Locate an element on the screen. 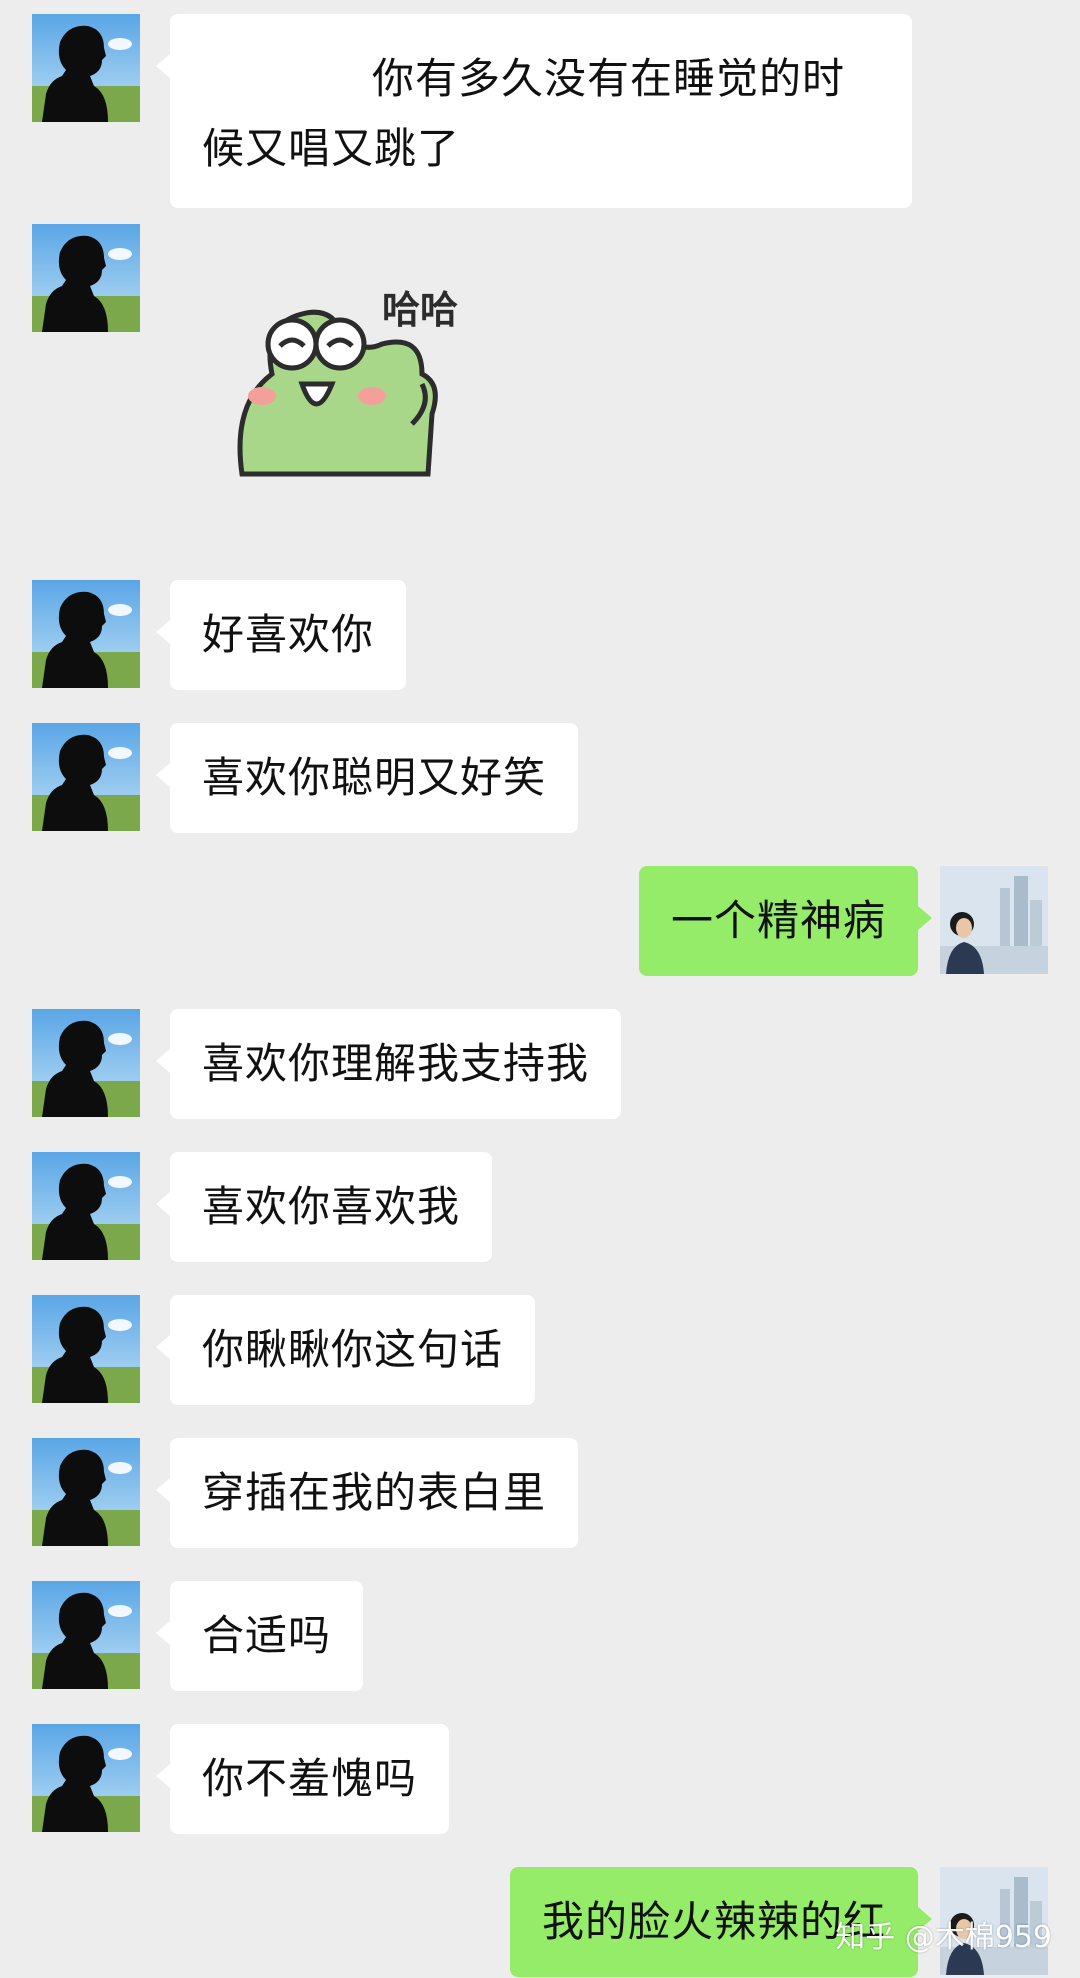 Image resolution: width=1080 pixels, height=1978 pixels. message-bubble: 喜欢你理解我支持我 is located at coordinates (388, 1064).